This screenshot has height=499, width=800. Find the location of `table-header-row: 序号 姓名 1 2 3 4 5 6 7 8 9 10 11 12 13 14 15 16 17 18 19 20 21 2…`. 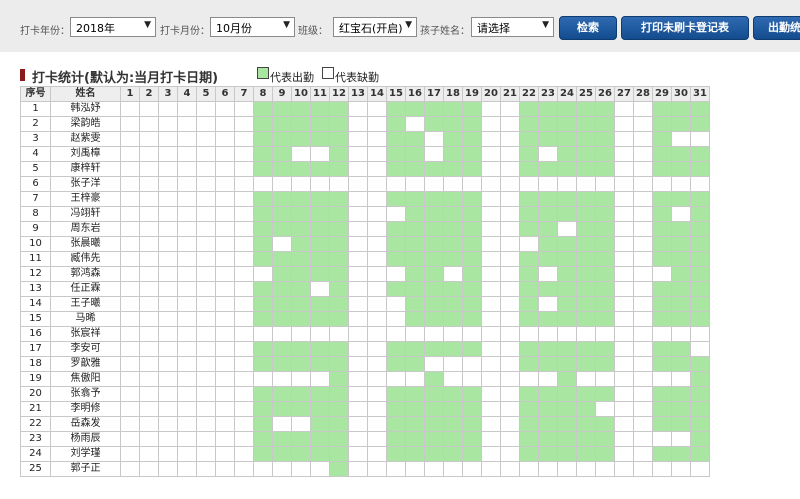

table-header-row: 序号 姓名 1 2 3 4 5 6 7 8 9 10 11 12 13 14 15 16 17 18 19 20 21 2… is located at coordinates (365, 94).